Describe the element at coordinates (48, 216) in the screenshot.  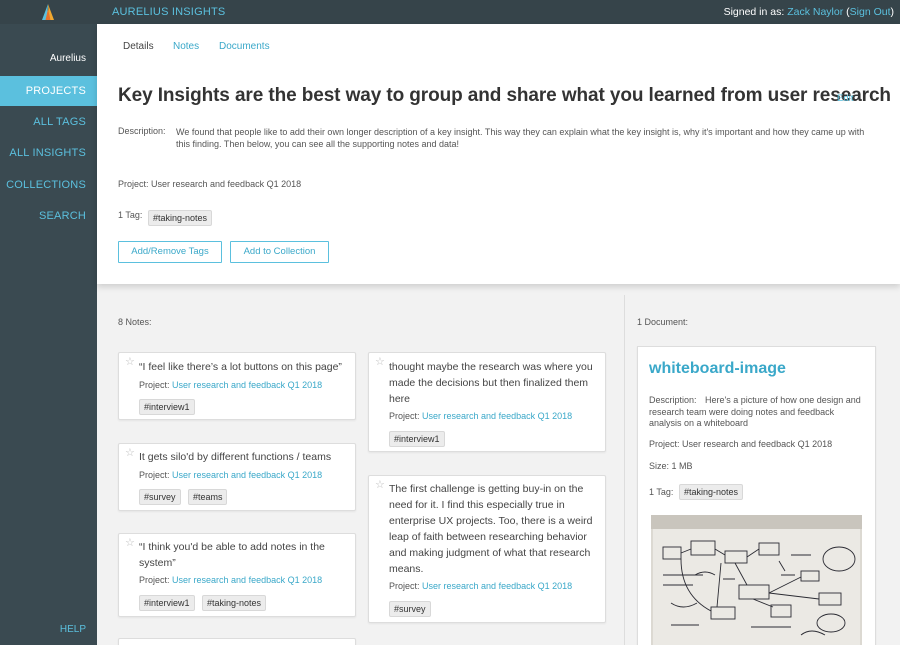
I see `sidebar-item-search: SEARCH` at that location.